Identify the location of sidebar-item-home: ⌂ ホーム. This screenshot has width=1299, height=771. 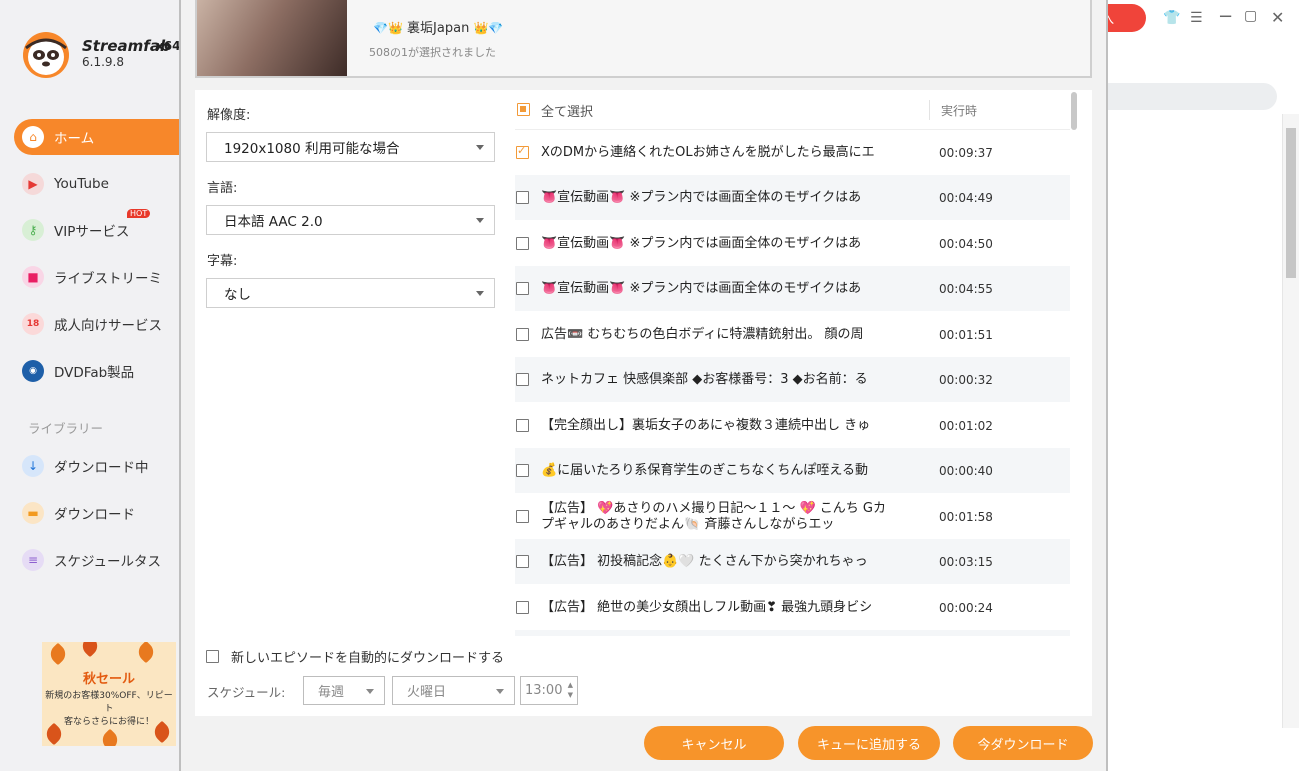
(99, 137).